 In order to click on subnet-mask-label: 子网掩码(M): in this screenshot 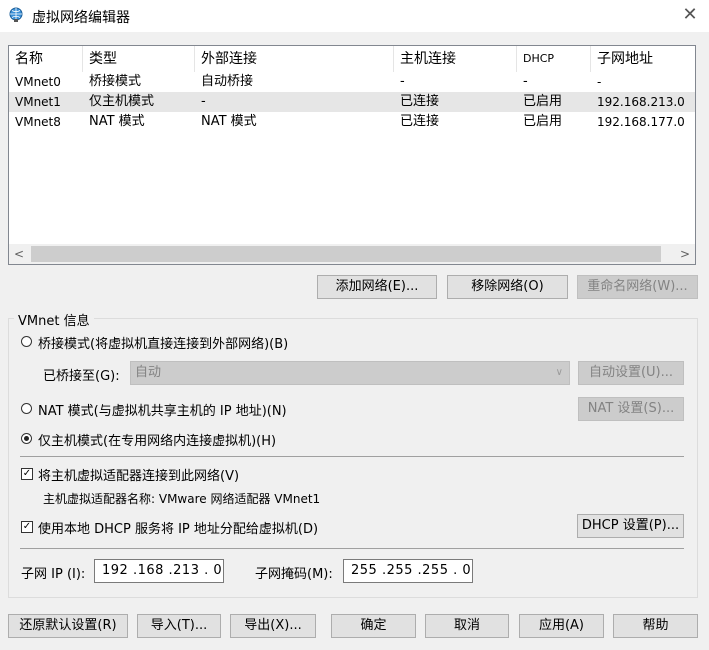, I will do `click(294, 574)`.